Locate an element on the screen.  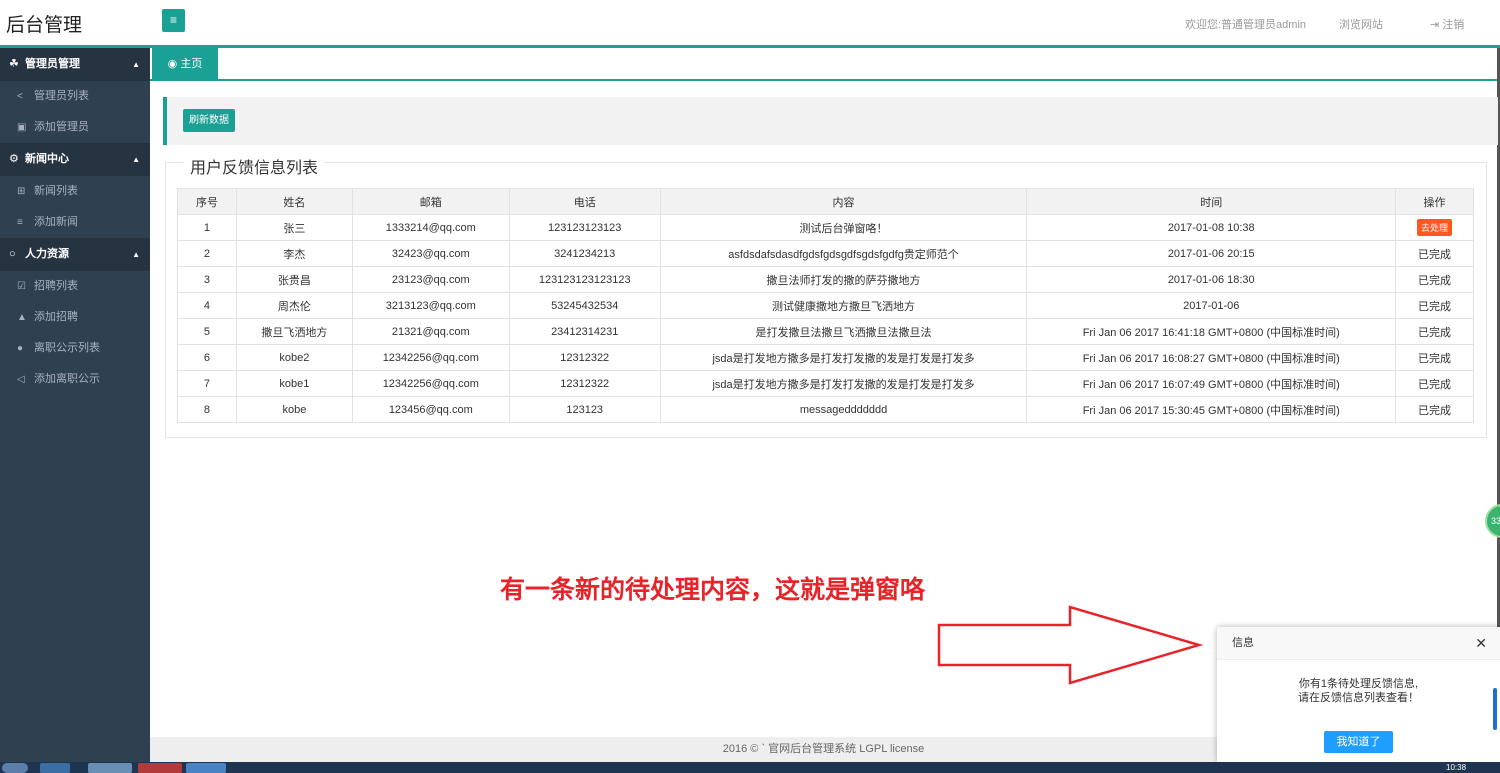
cogs-icon: ⚙ is located at coordinates (14, 159).